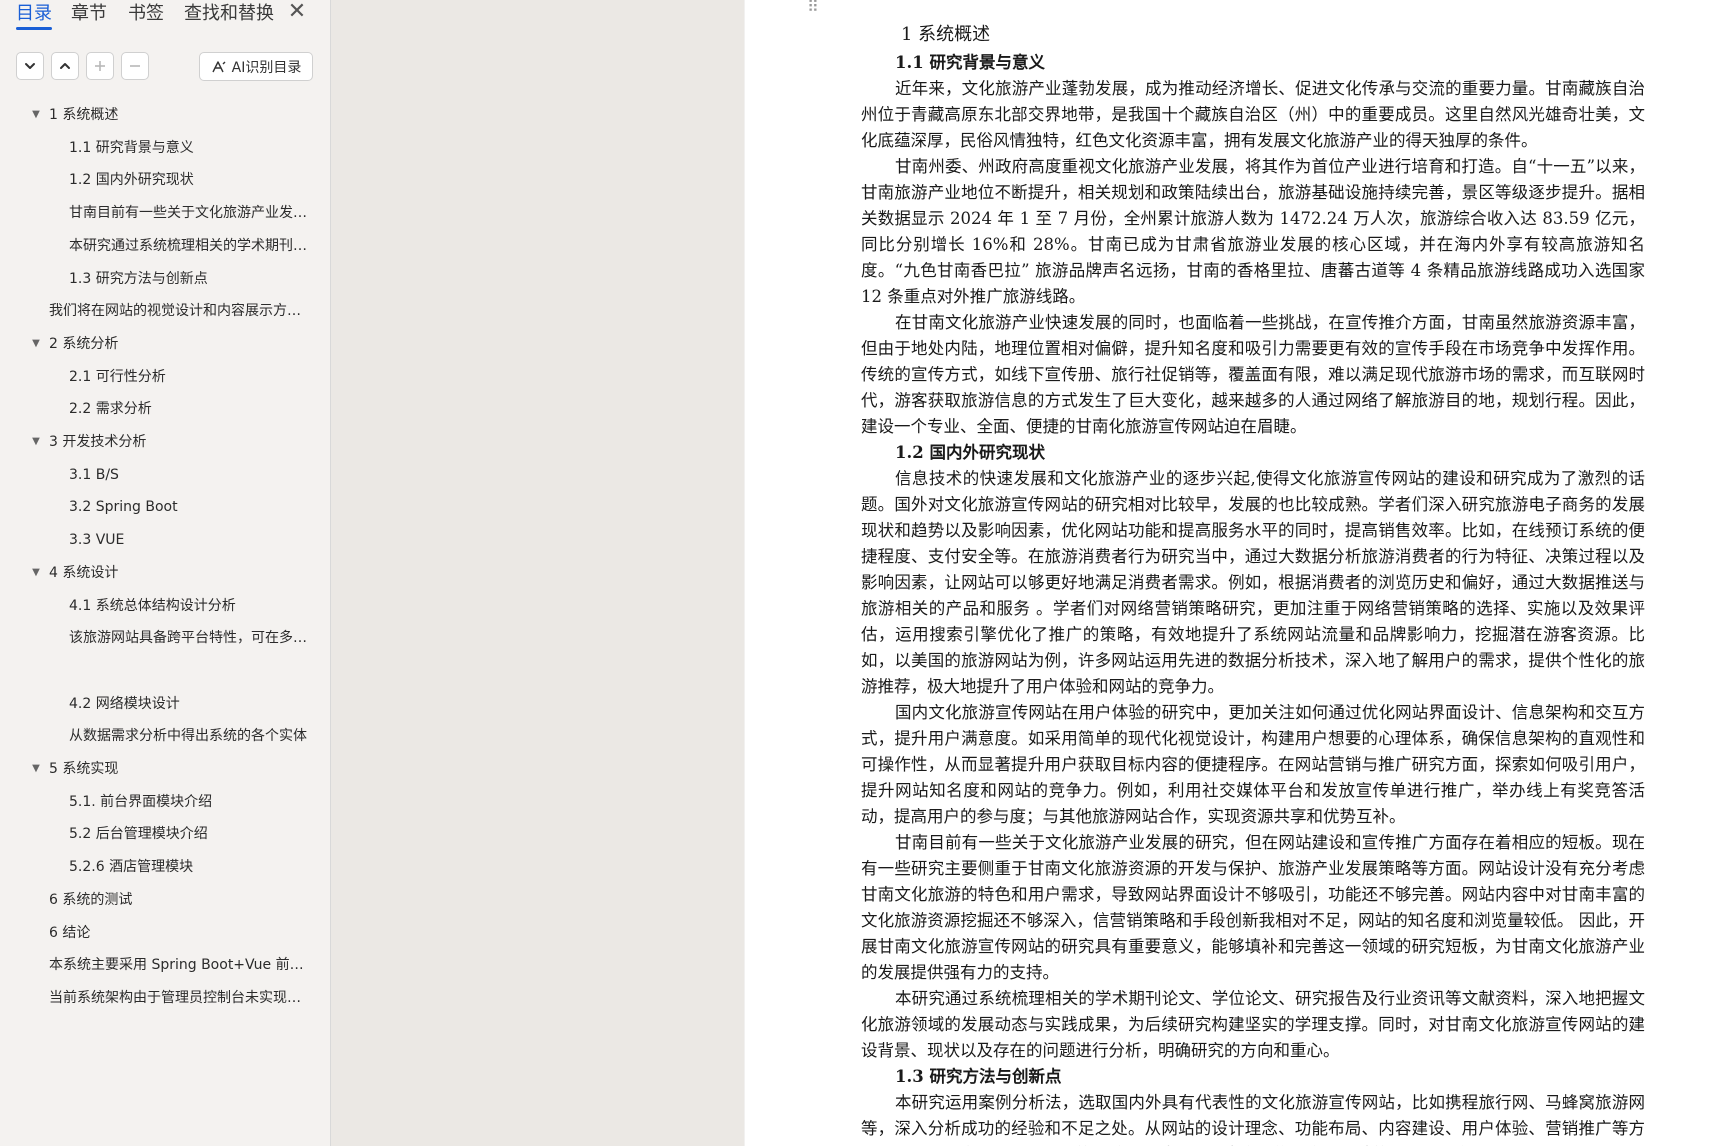 The height and width of the screenshot is (1146, 1730). I want to click on toc-item: 本系统主要采用 Spring Boot+Vue 前后端分离架构, so click(180, 965).